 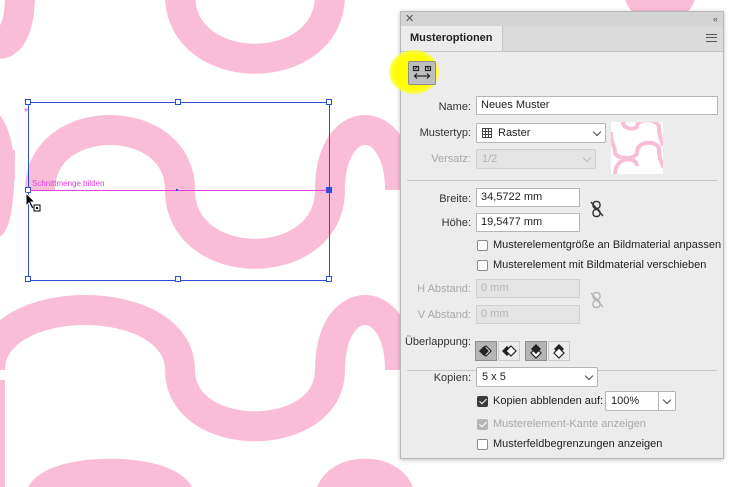 I want to click on dim-copies-label: Kopien abblenden auf:, so click(x=548, y=401).